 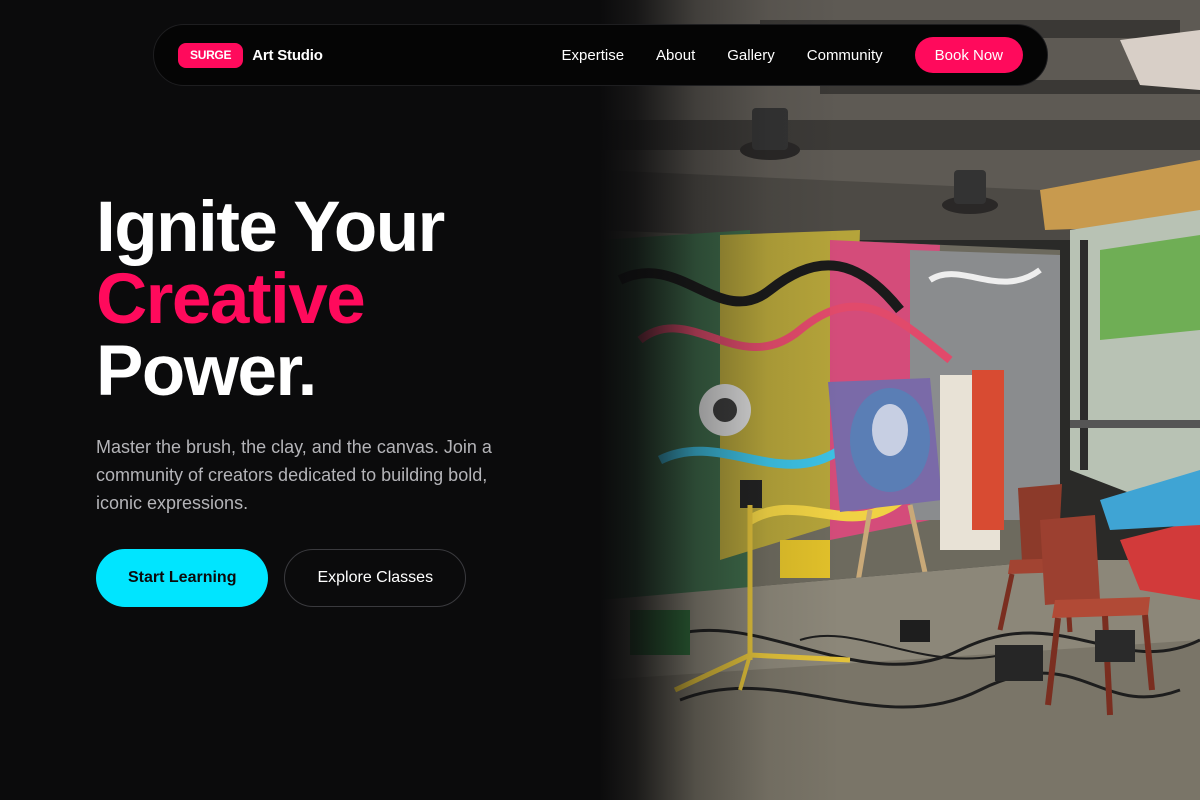 What do you see at coordinates (287, 55) in the screenshot?
I see `brand-name: Art Studio` at bounding box center [287, 55].